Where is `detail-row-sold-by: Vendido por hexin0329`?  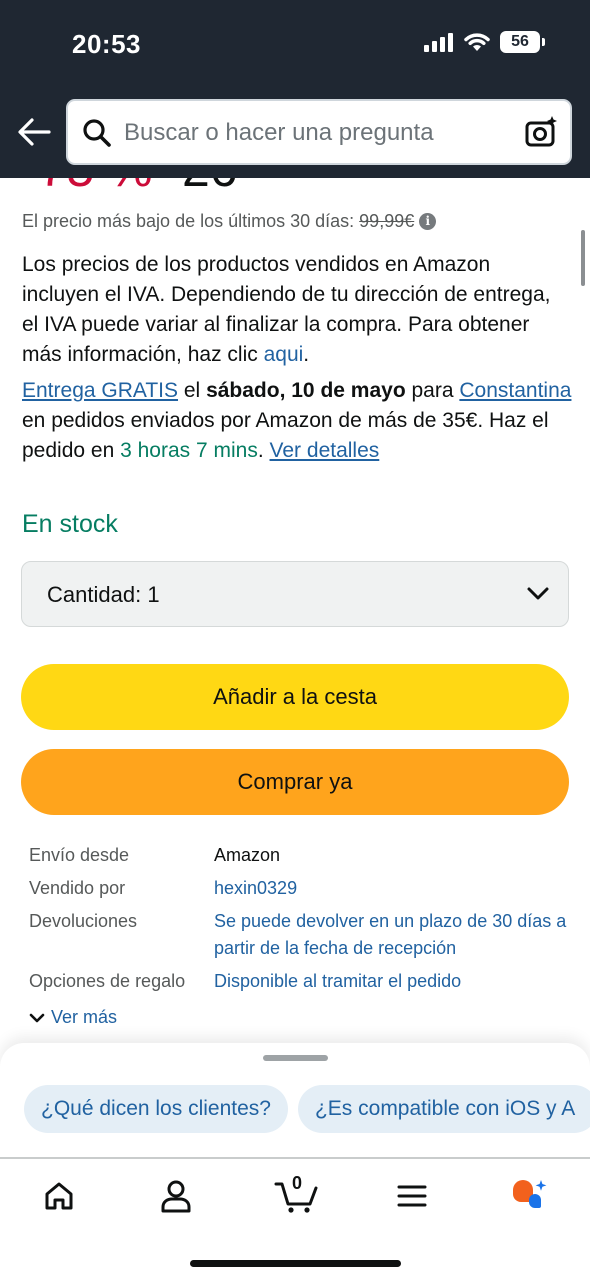
detail-row-sold-by: Vendido por hexin0329 is located at coordinates (299, 888).